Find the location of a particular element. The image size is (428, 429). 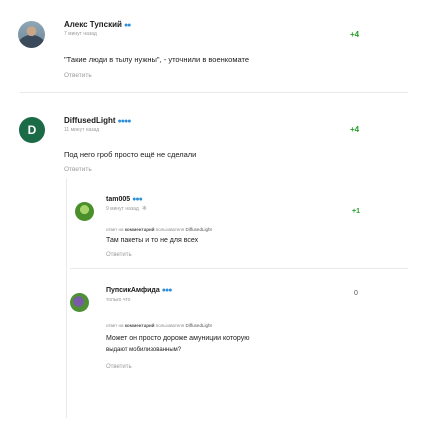

comment-time: только что is located at coordinates (118, 300).